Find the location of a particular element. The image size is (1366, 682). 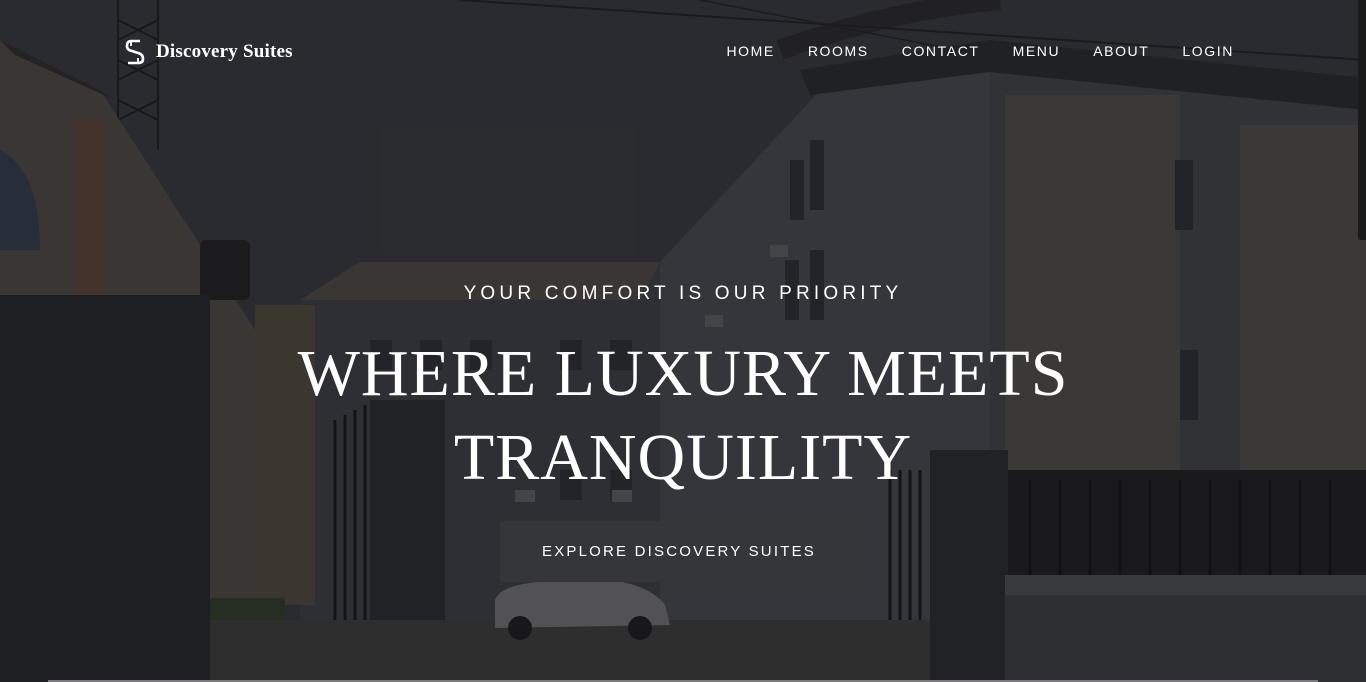

main-navigation: HOME ROOMS CONTACT MENU ABOUT LOGIN is located at coordinates (980, 51).